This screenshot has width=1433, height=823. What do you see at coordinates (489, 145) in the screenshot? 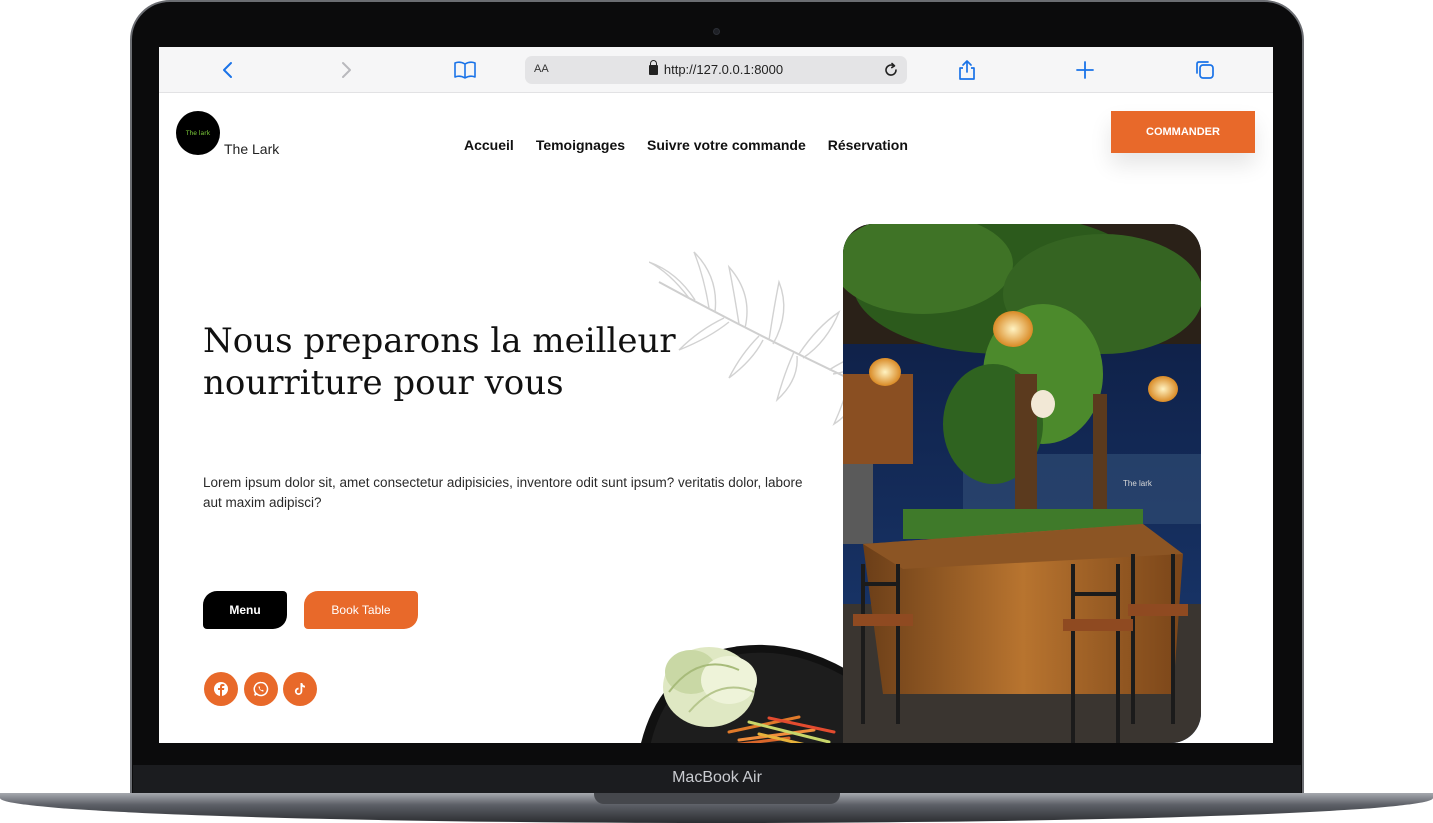
I see `nav-accueil: Accueil` at bounding box center [489, 145].